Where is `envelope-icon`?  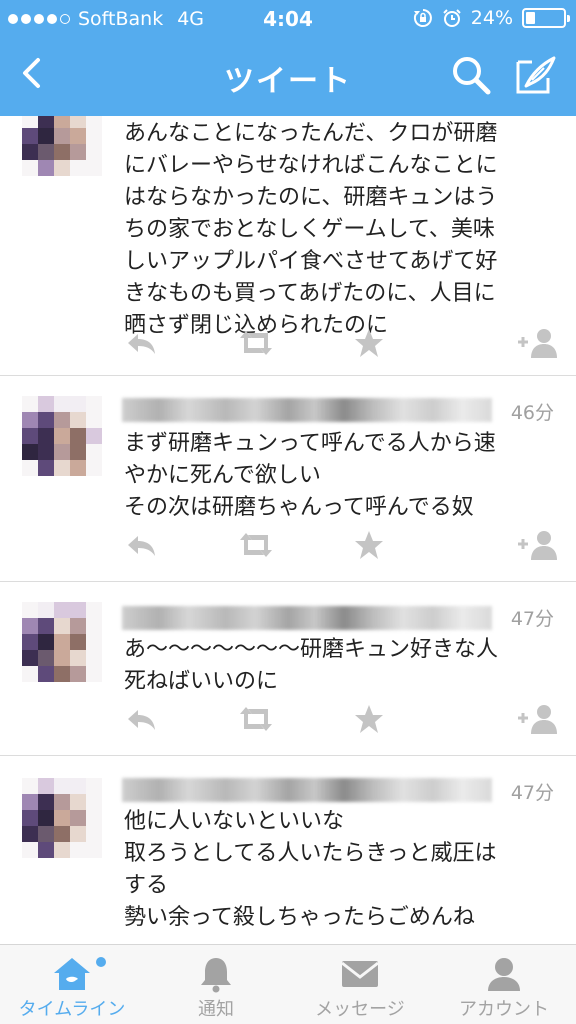 envelope-icon is located at coordinates (360, 974).